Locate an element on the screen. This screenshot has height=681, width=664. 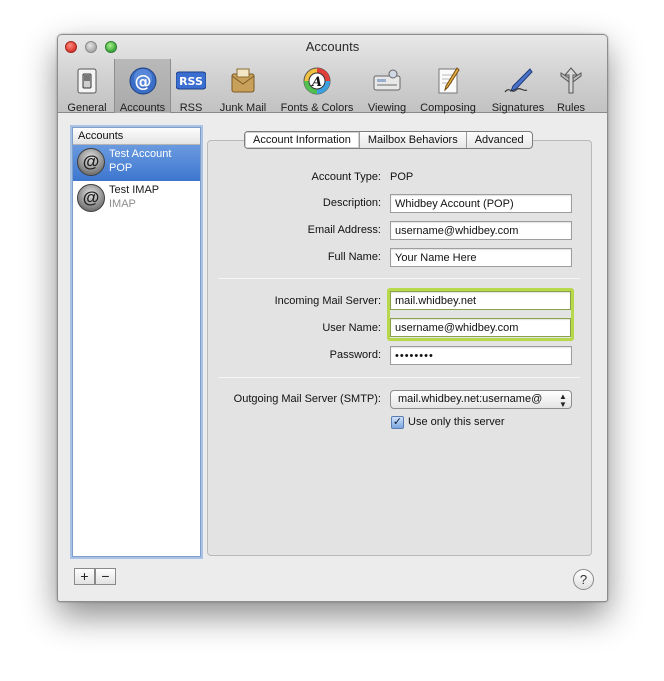
email-address-field is located at coordinates (481, 230).